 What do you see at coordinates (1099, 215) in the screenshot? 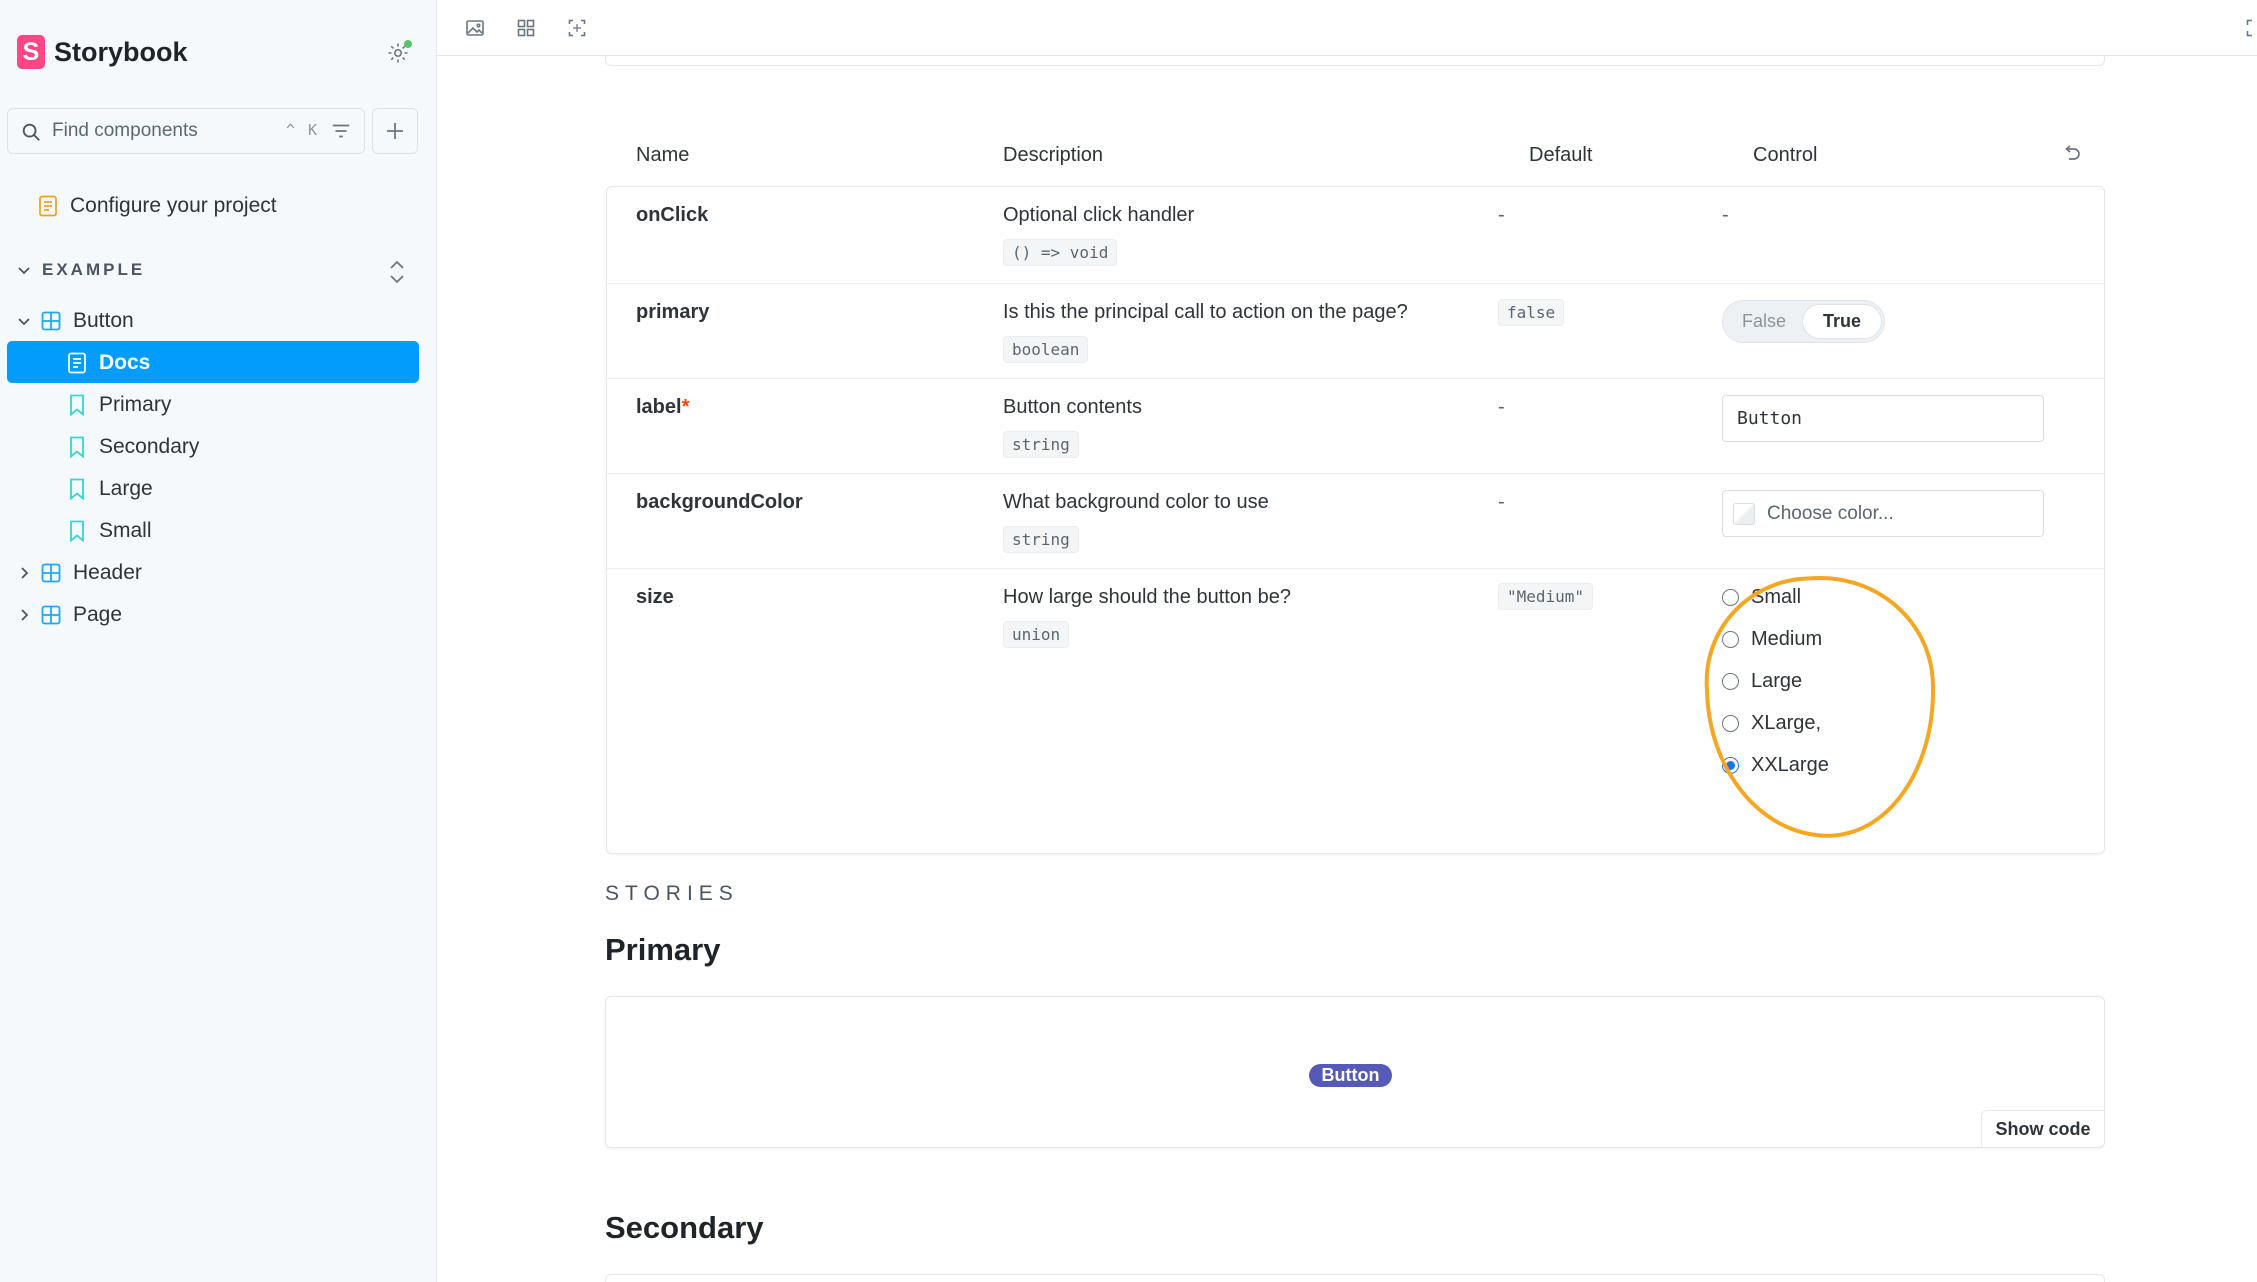
I see `arg-description: Optional click handler` at bounding box center [1099, 215].